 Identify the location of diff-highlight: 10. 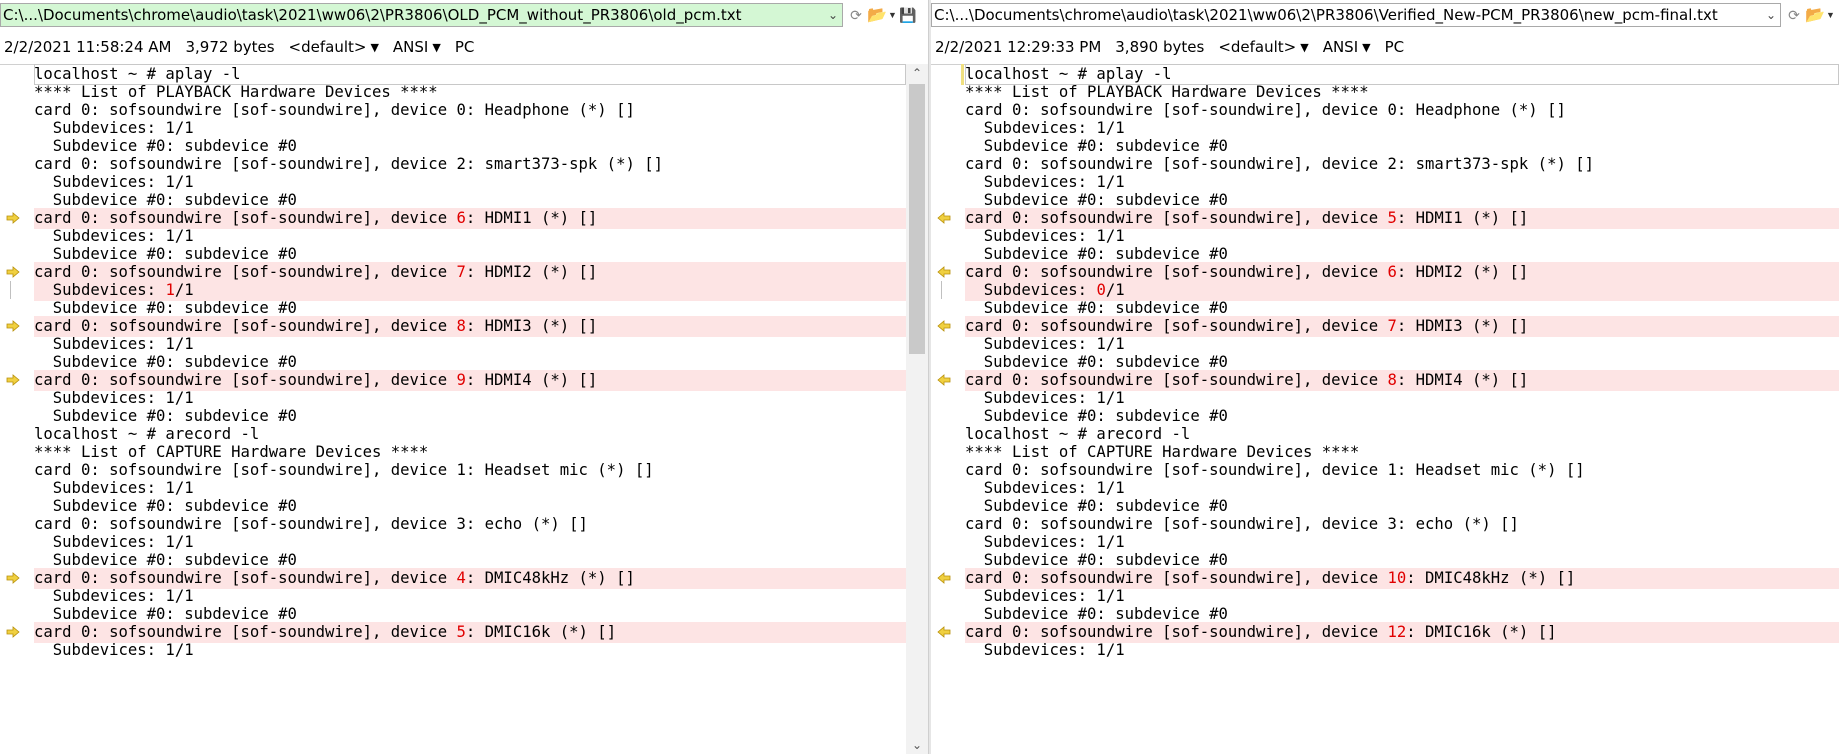
(1397, 578).